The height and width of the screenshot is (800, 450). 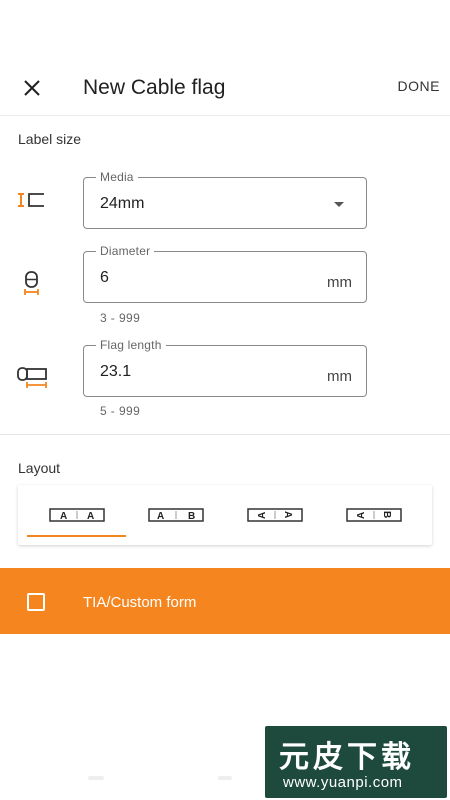 I want to click on layout-2-right: B, so click(x=191, y=516).